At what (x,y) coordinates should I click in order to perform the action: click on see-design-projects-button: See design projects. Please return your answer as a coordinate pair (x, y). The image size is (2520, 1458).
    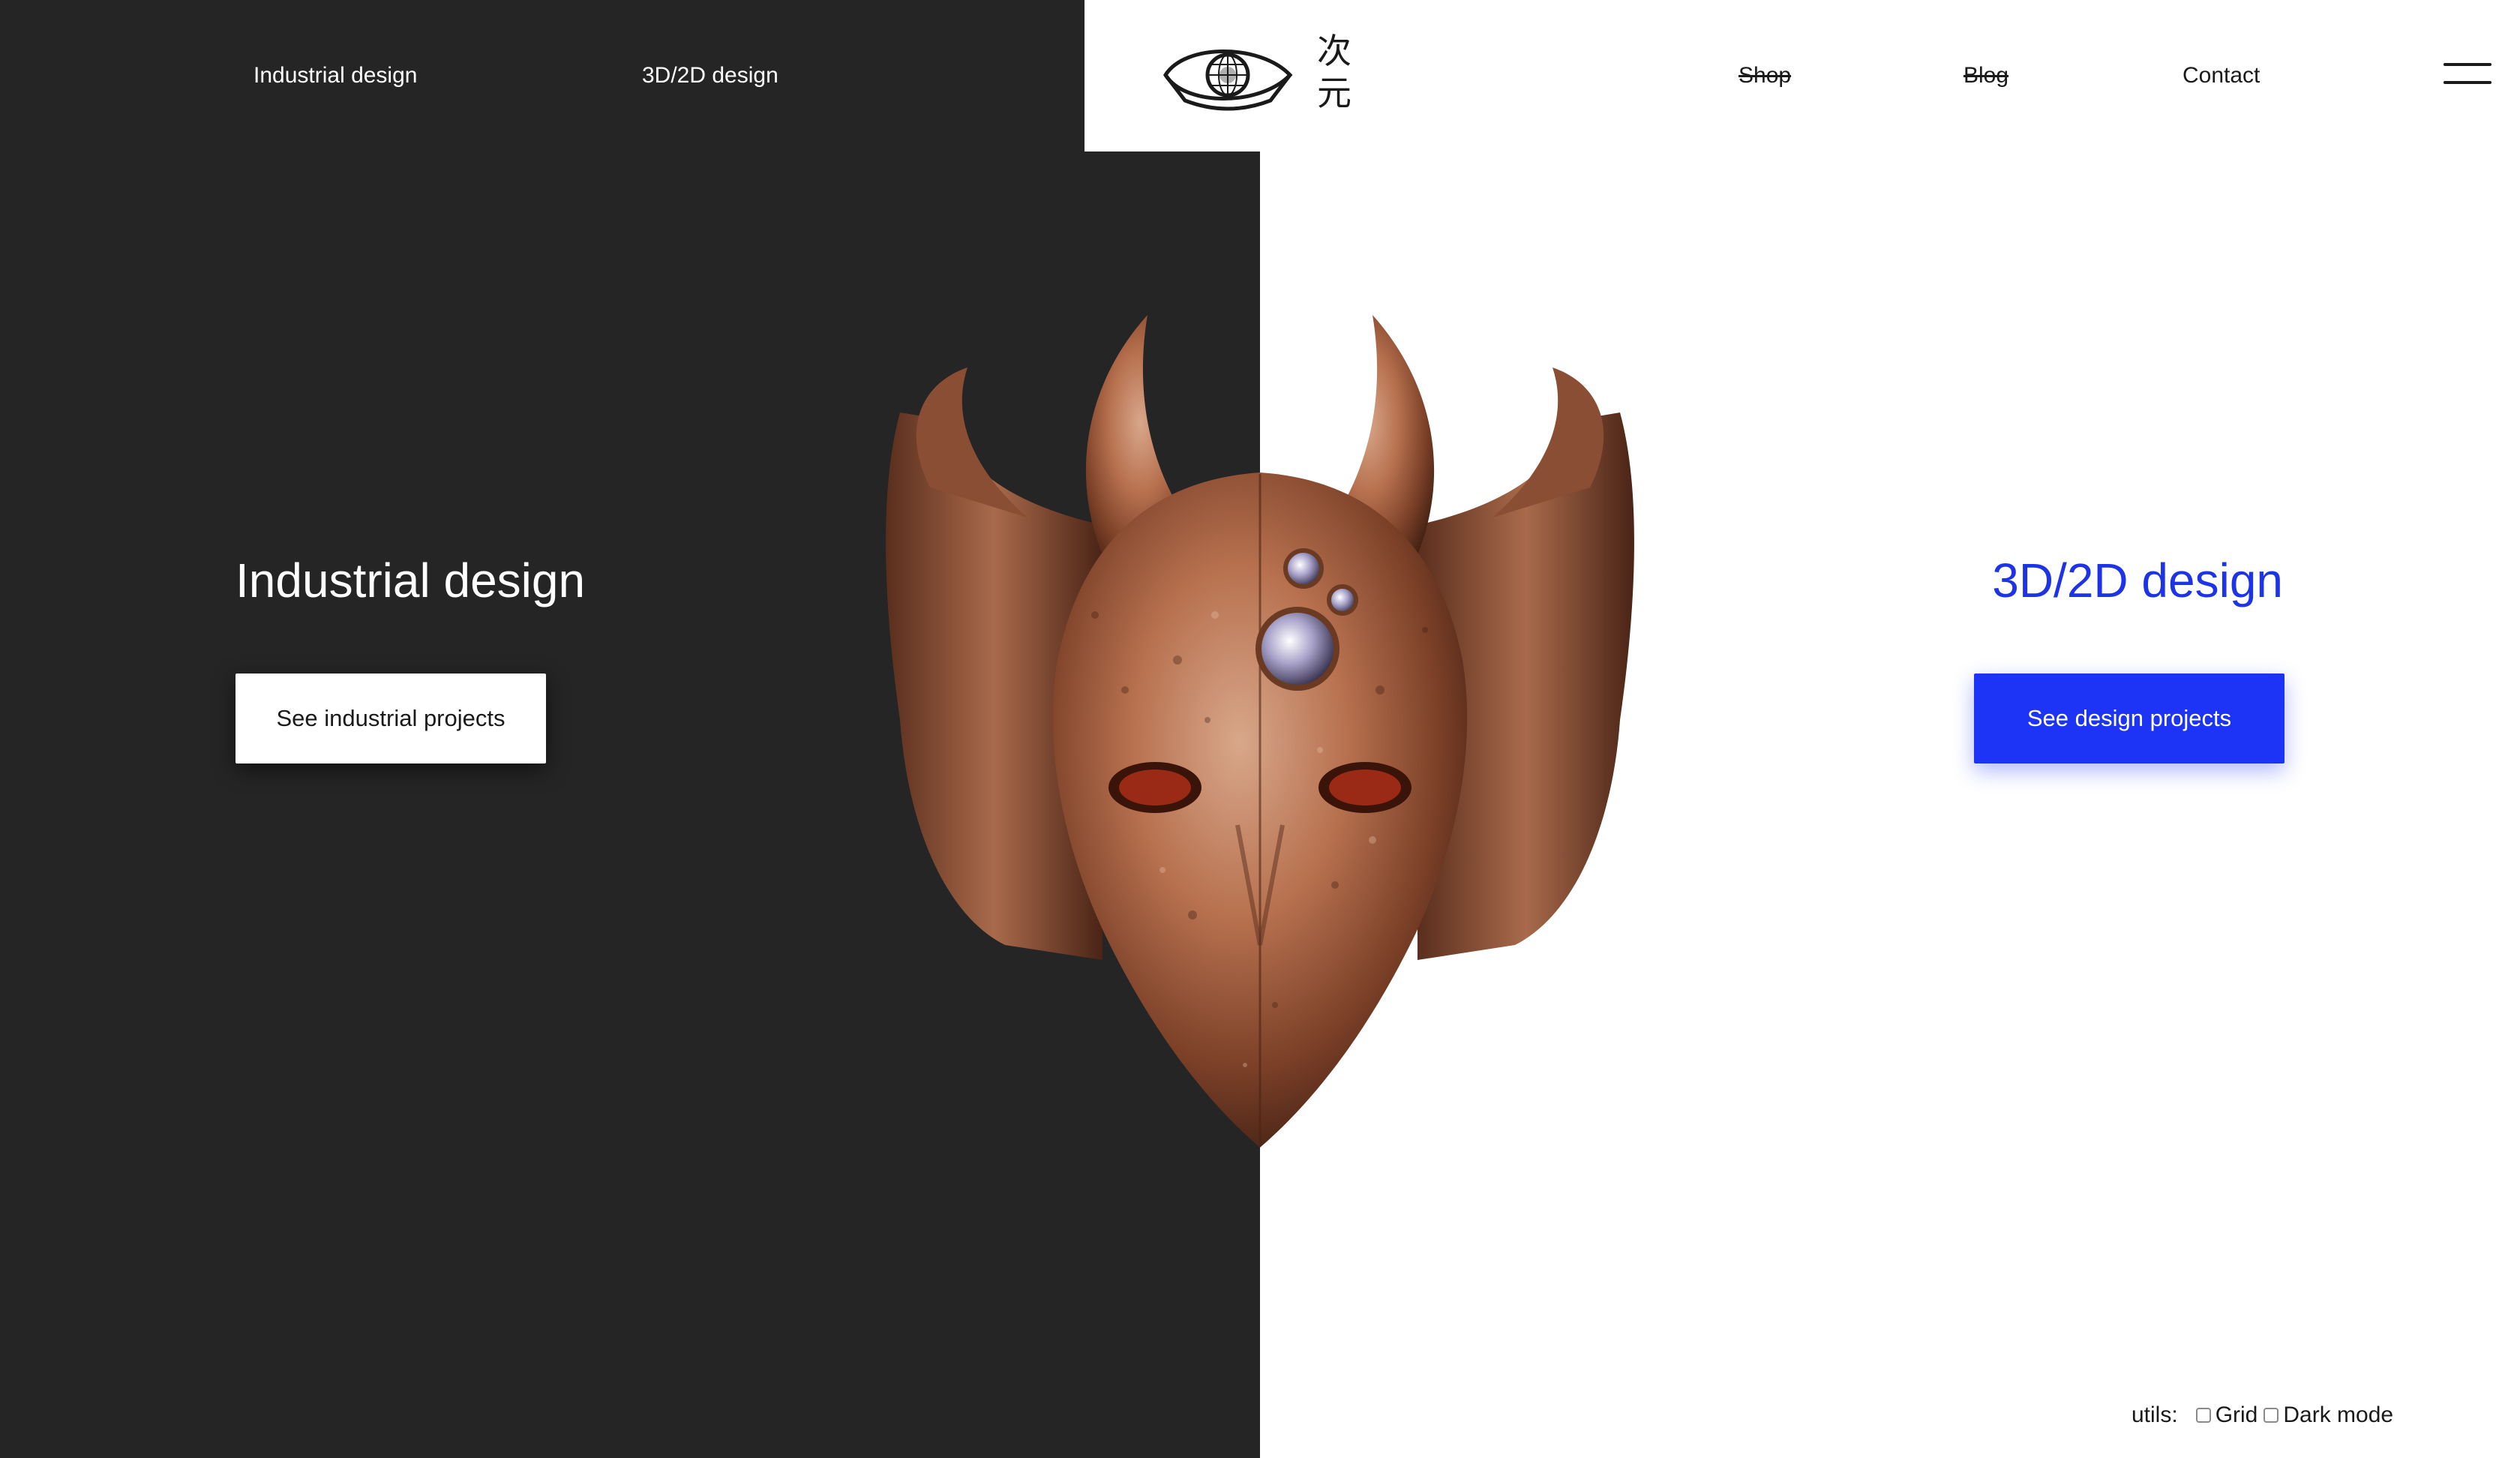
    Looking at the image, I should click on (2129, 719).